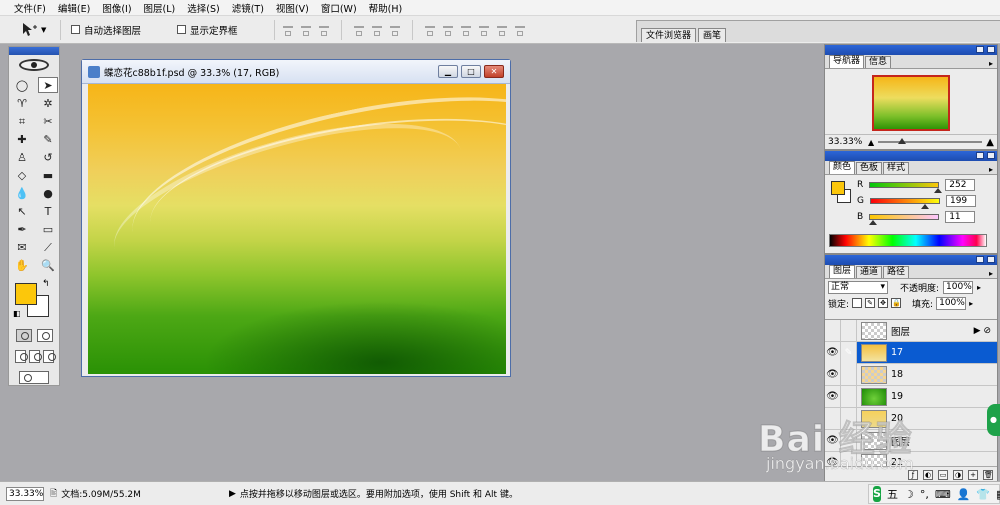 The height and width of the screenshot is (505, 1000). I want to click on magic-wand-tool-icon: ✲, so click(48, 103).